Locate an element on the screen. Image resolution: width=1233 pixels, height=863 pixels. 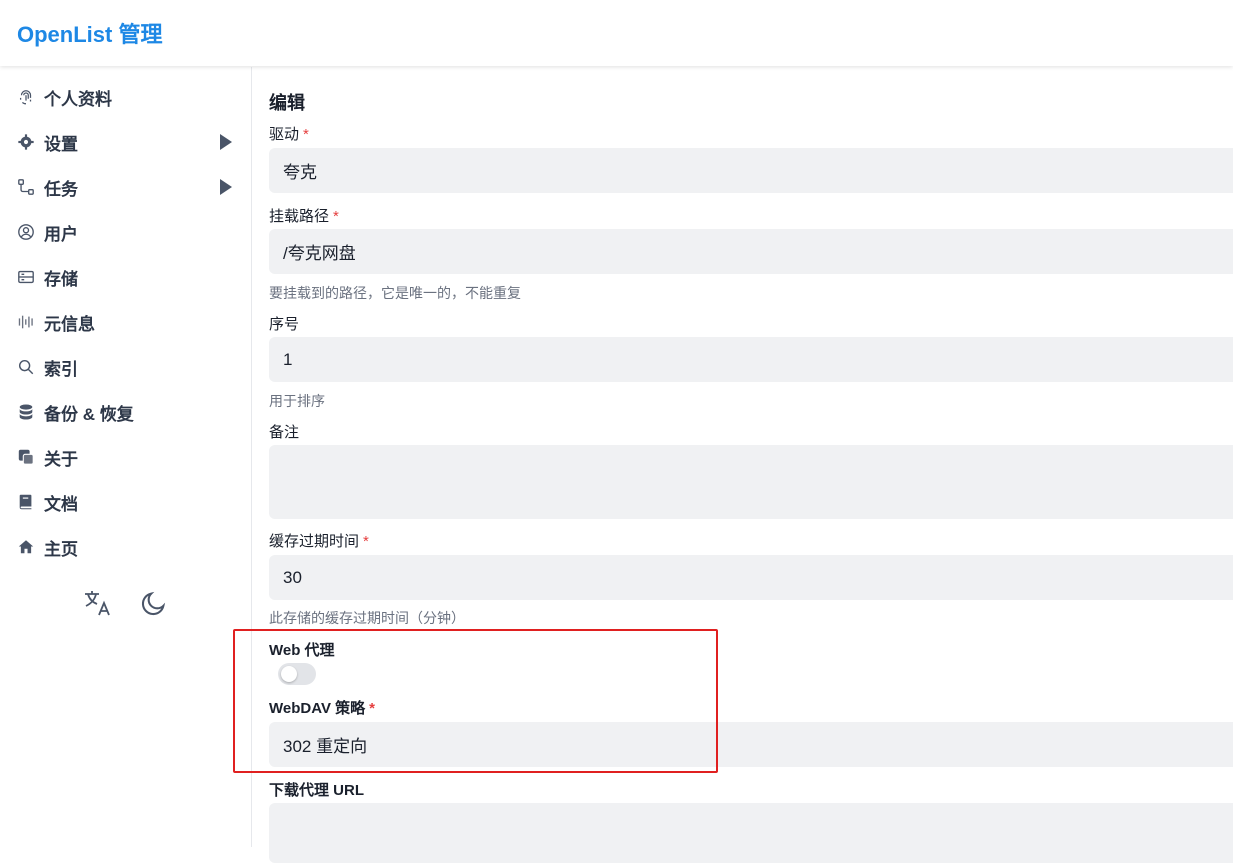
sidebar-item-profile: 个人资料 is located at coordinates (126, 97).